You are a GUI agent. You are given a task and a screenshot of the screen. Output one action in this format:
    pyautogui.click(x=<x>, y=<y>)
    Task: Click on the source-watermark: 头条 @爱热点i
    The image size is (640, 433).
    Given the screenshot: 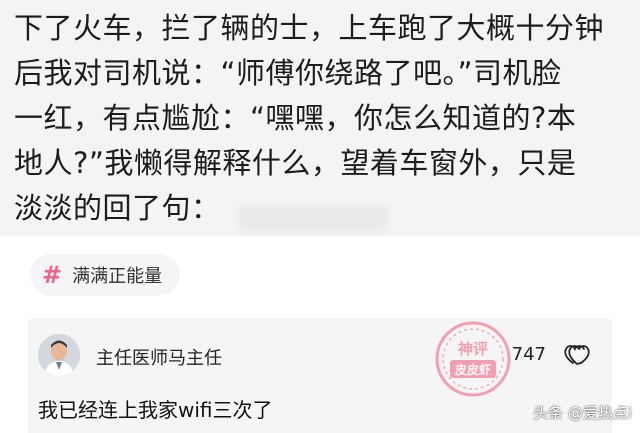 What is the action you would take?
    pyautogui.click(x=582, y=413)
    